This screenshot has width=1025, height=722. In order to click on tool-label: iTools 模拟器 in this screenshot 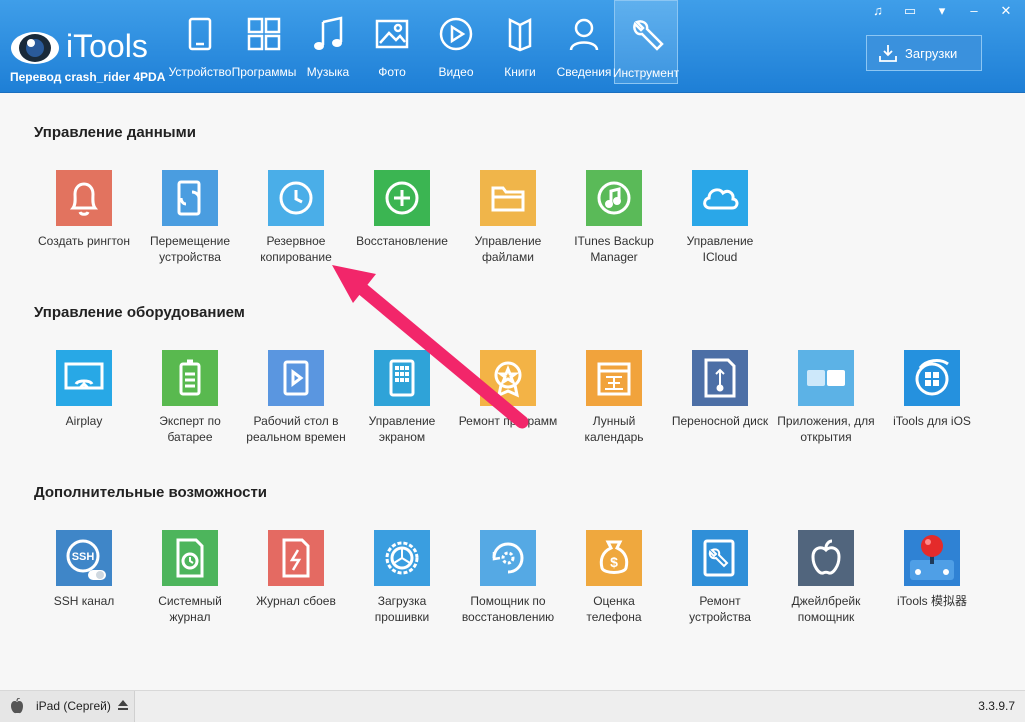, I will do `click(931, 601)`.